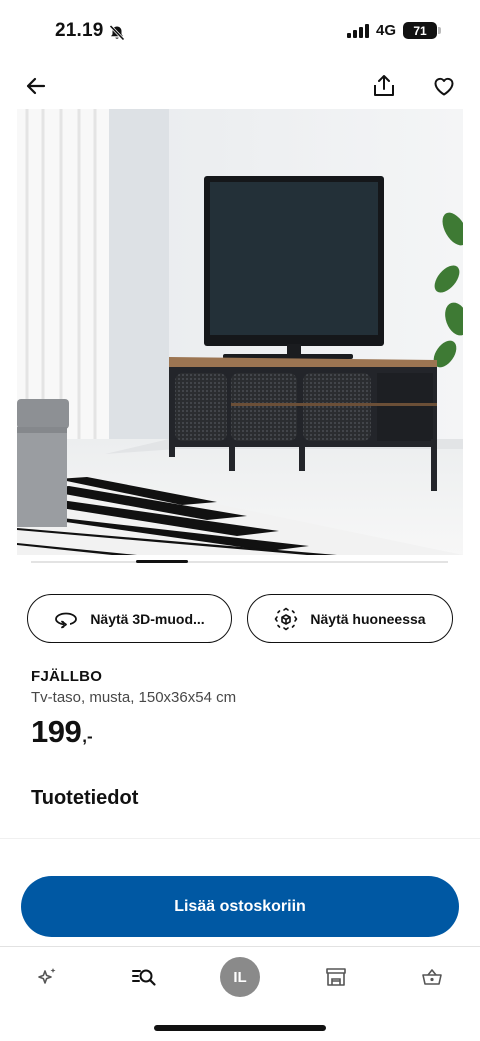 The width and height of the screenshot is (480, 1041). I want to click on avatar: IL, so click(240, 977).